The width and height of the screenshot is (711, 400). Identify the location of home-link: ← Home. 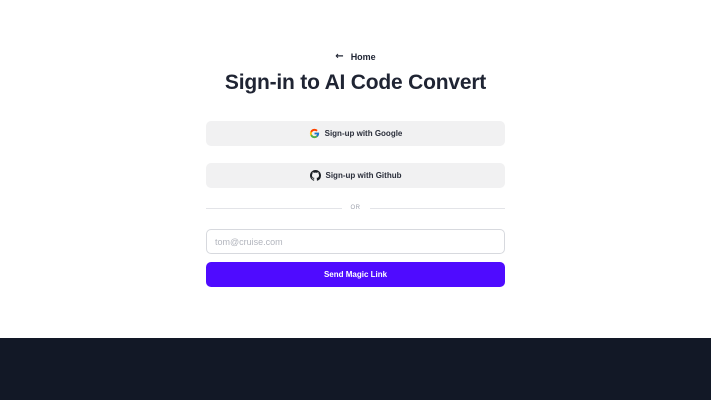
(355, 57).